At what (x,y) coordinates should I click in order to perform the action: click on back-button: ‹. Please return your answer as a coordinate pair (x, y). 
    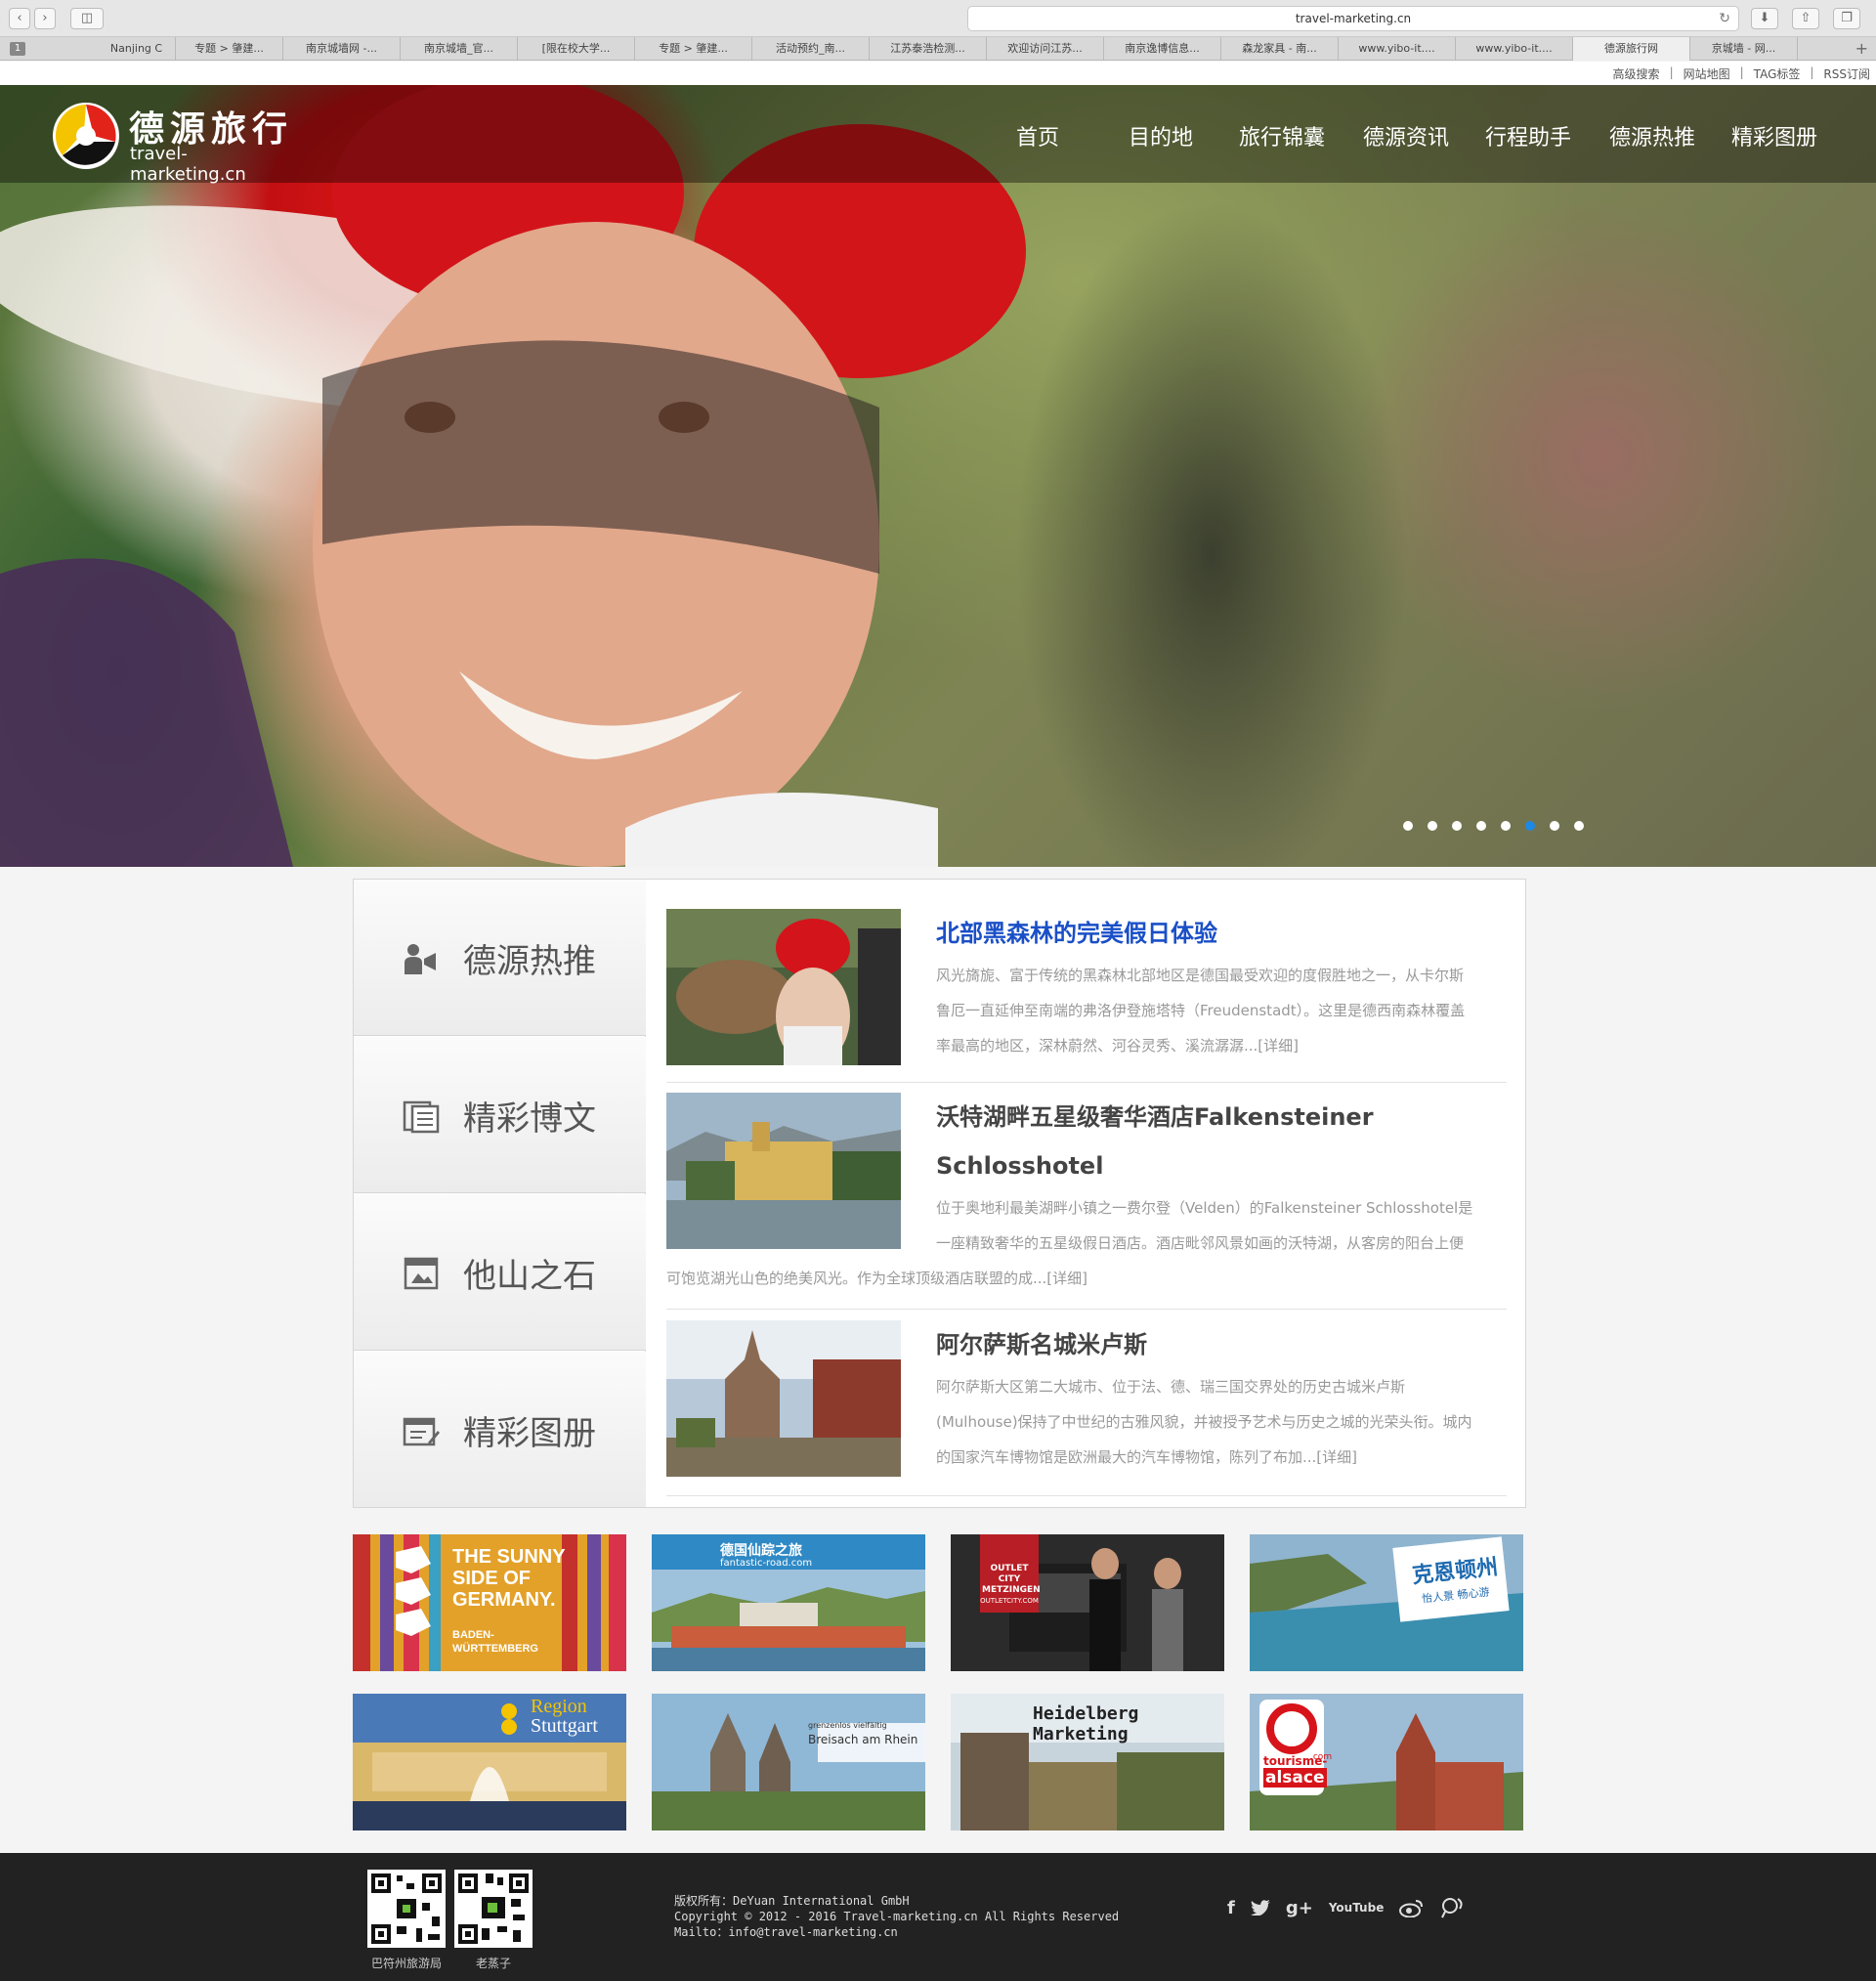
    Looking at the image, I should click on (19, 18).